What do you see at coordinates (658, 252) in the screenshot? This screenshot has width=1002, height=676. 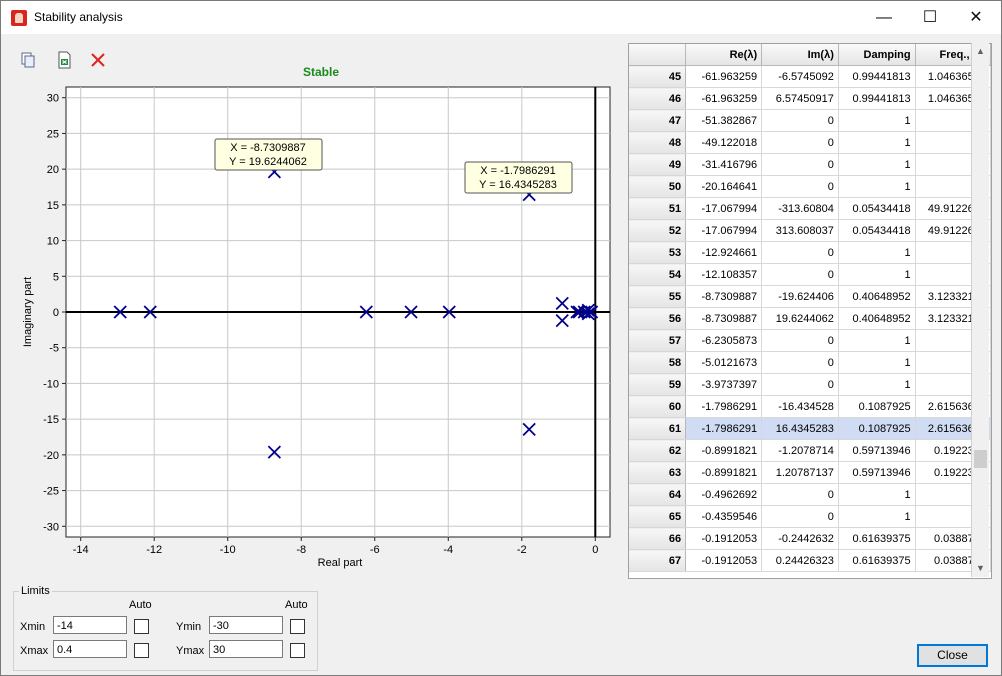 I see `row-index: 53` at bounding box center [658, 252].